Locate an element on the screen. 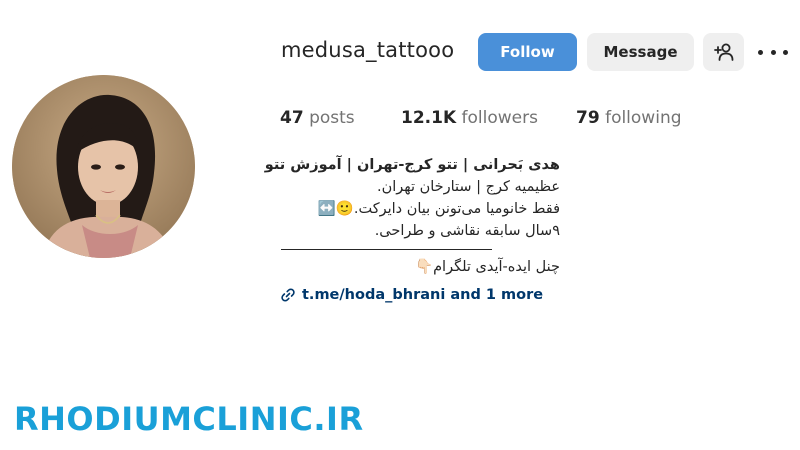 The image size is (800, 450). posts-count: 47 is located at coordinates (292, 118).